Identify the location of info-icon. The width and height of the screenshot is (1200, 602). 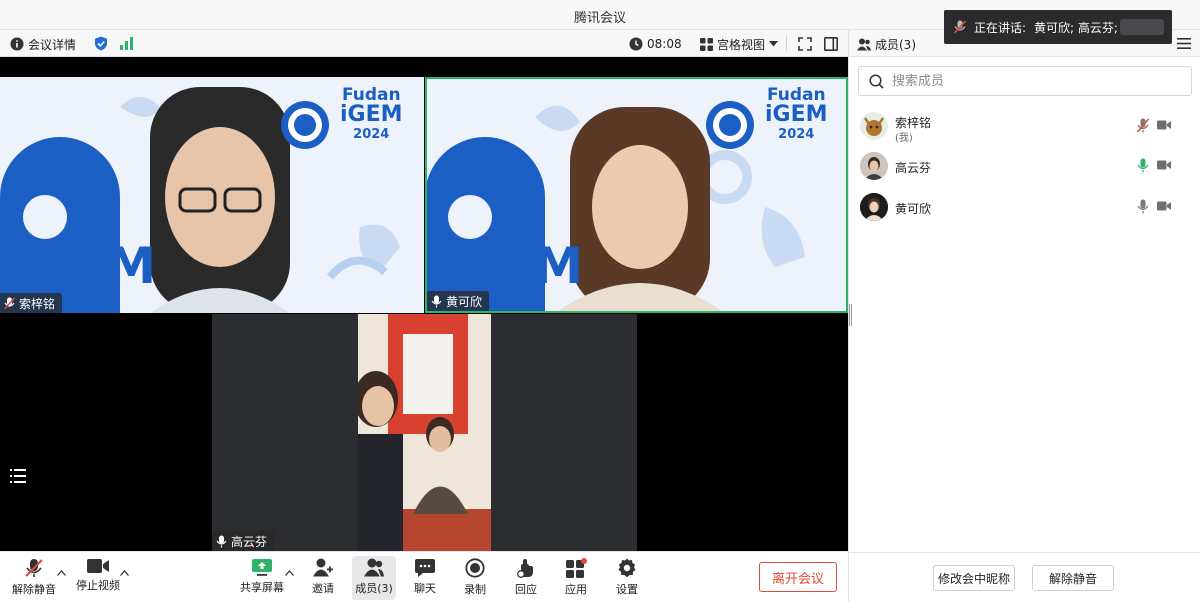
(17, 44).